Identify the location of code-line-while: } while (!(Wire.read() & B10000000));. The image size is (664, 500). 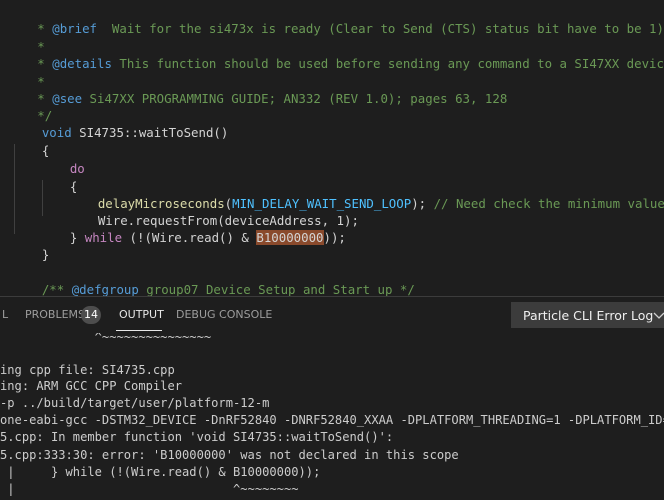
(193, 228).